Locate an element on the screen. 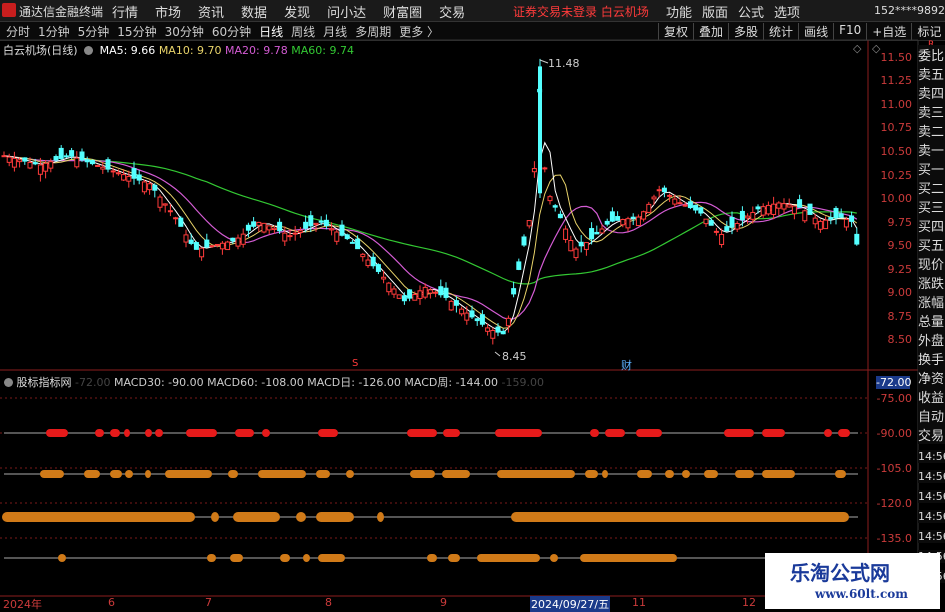 Image resolution: width=945 pixels, height=612 pixels. side-item: 卖一 is located at coordinates (931, 149).